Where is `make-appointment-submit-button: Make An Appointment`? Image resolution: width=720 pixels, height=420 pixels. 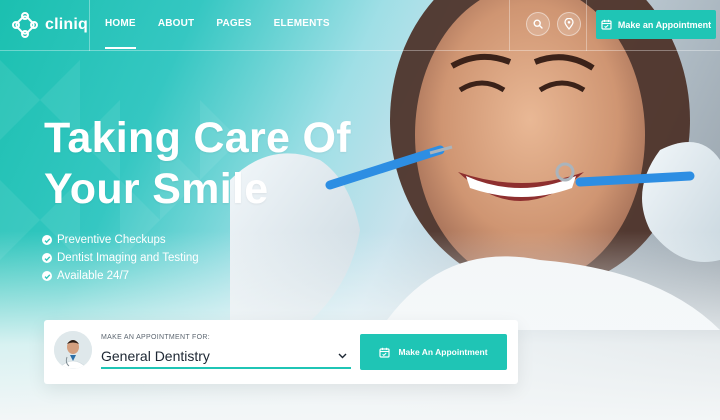 make-appointment-submit-button: Make An Appointment is located at coordinates (433, 352).